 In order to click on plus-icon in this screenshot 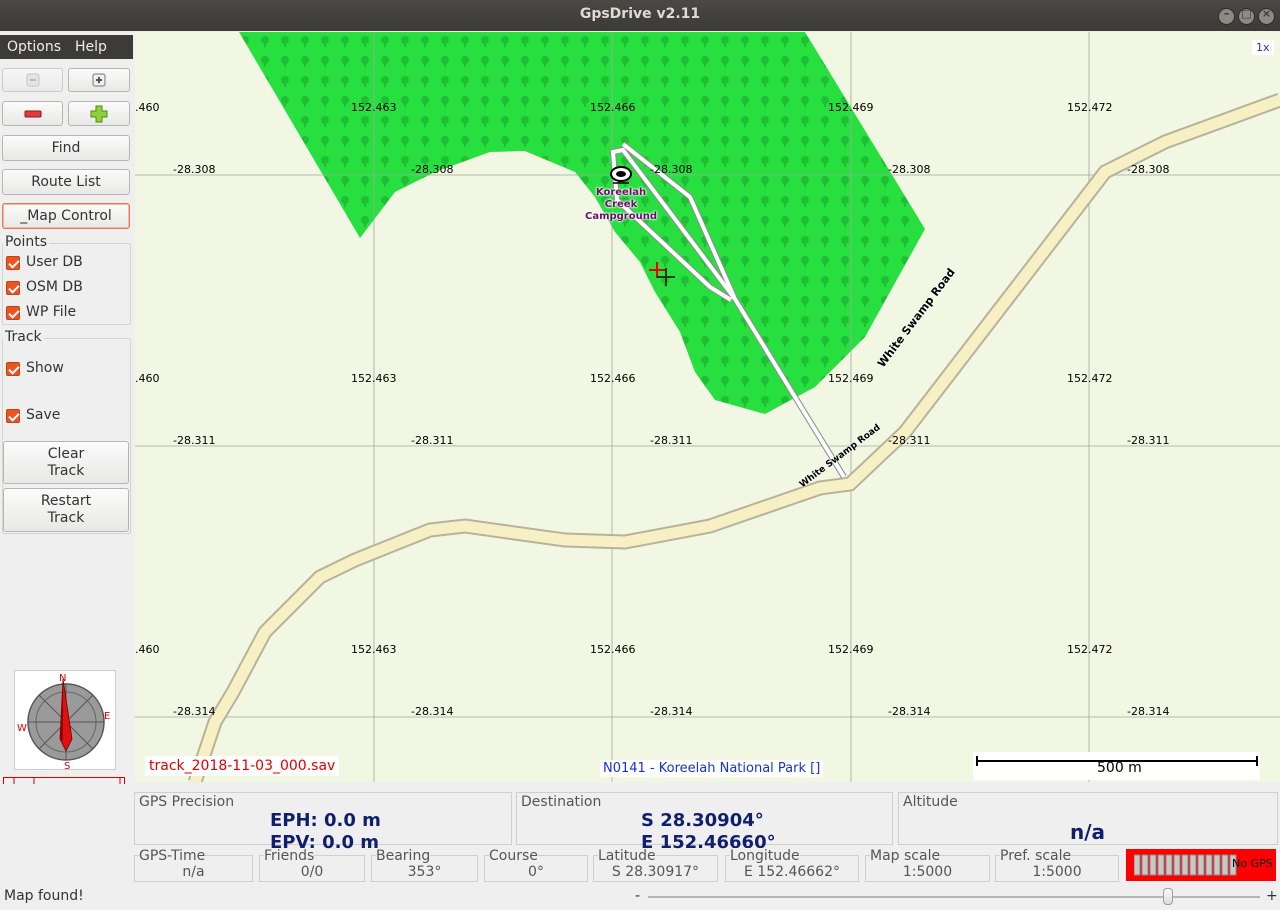, I will do `click(99, 114)`.